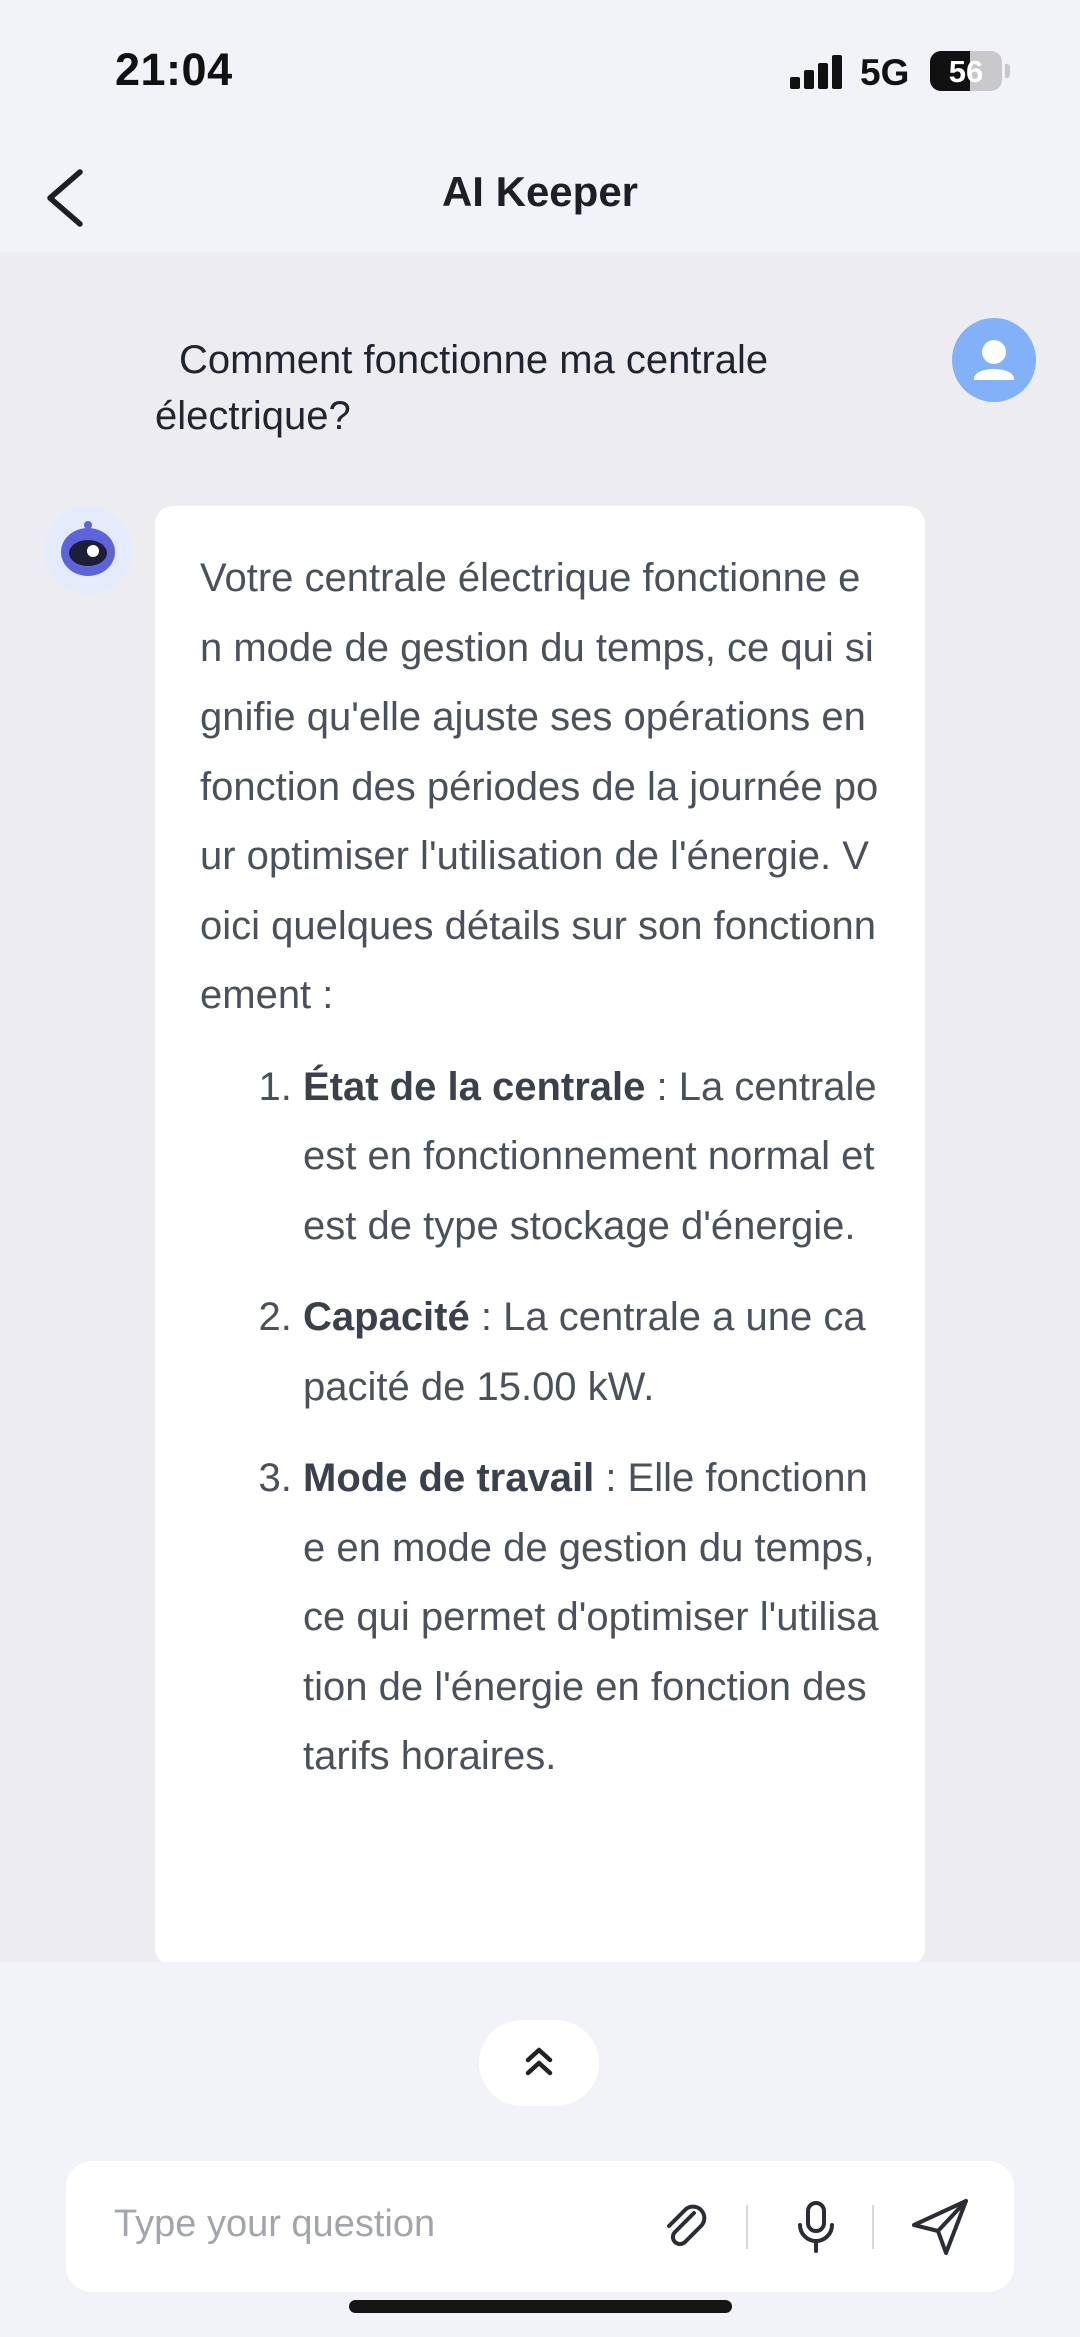 Image resolution: width=1080 pixels, height=2337 pixels. What do you see at coordinates (540, 191) in the screenshot?
I see `page-title: AI Keeper` at bounding box center [540, 191].